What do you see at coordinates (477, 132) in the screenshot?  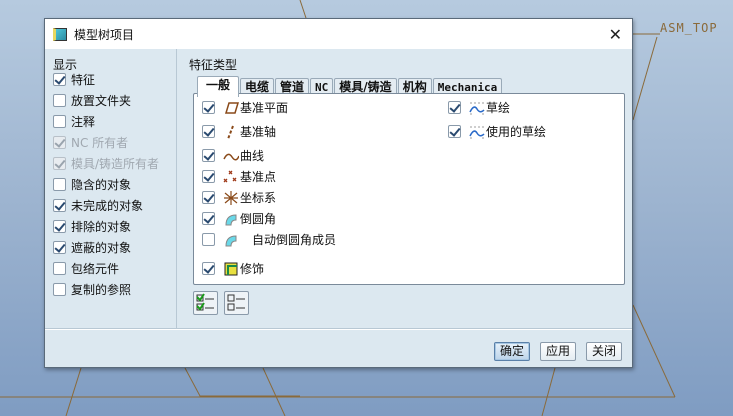 I see `used-sketch-icon` at bounding box center [477, 132].